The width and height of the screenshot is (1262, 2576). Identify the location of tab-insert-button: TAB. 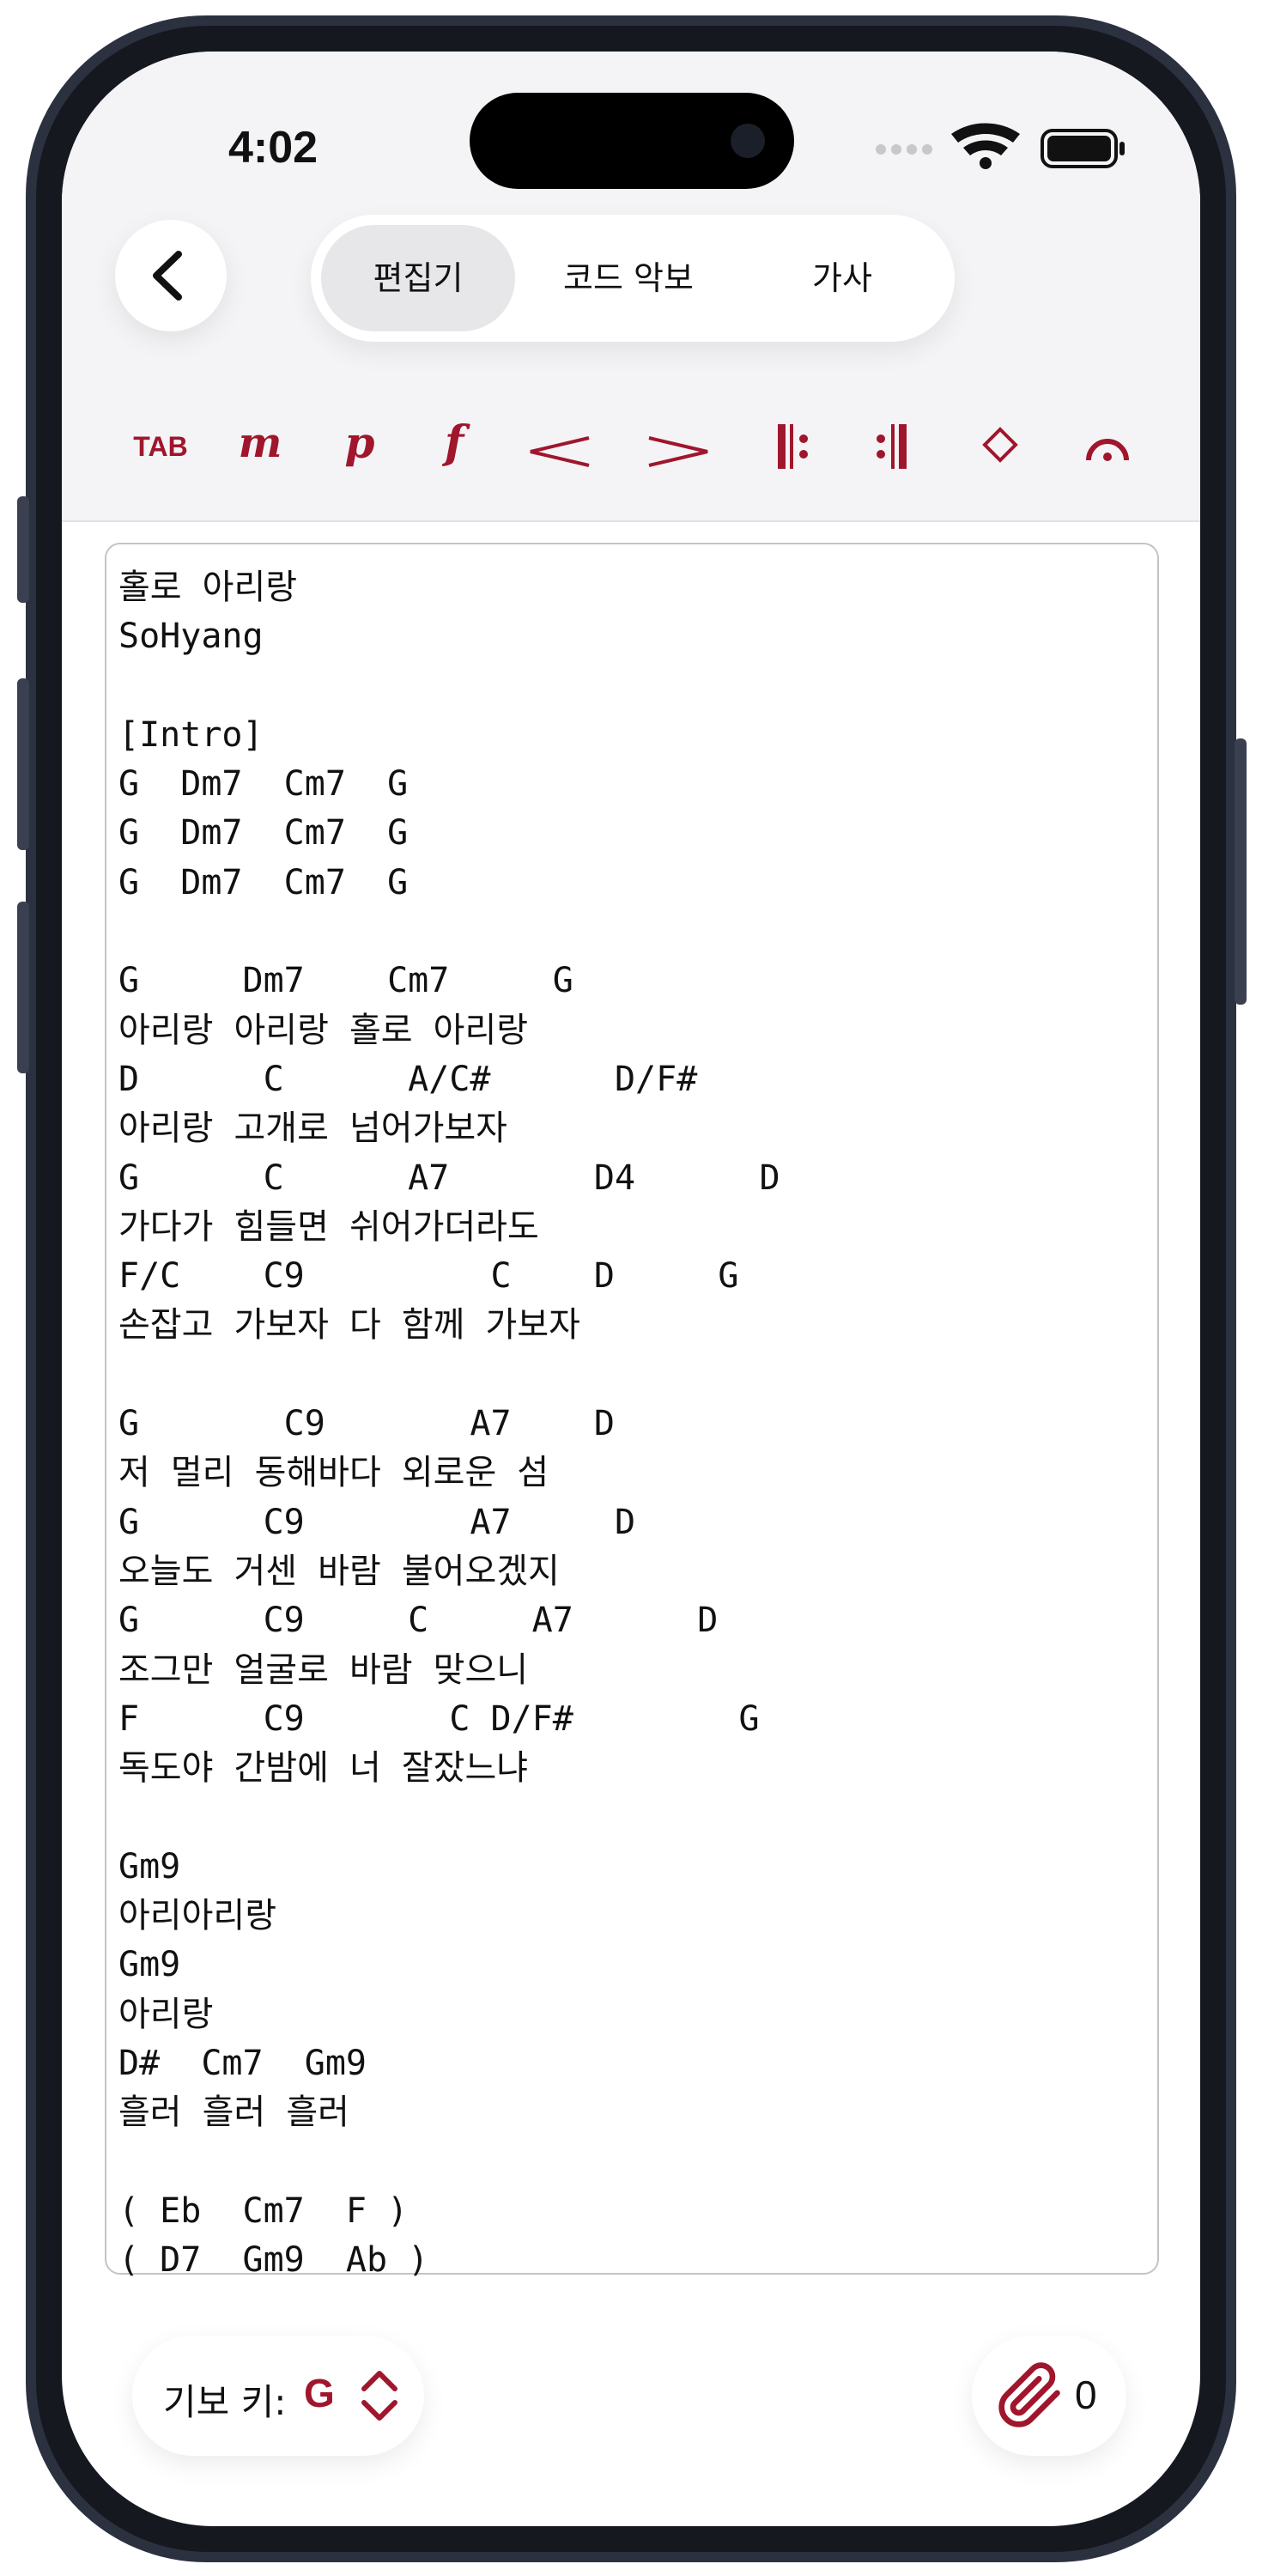
(160, 446).